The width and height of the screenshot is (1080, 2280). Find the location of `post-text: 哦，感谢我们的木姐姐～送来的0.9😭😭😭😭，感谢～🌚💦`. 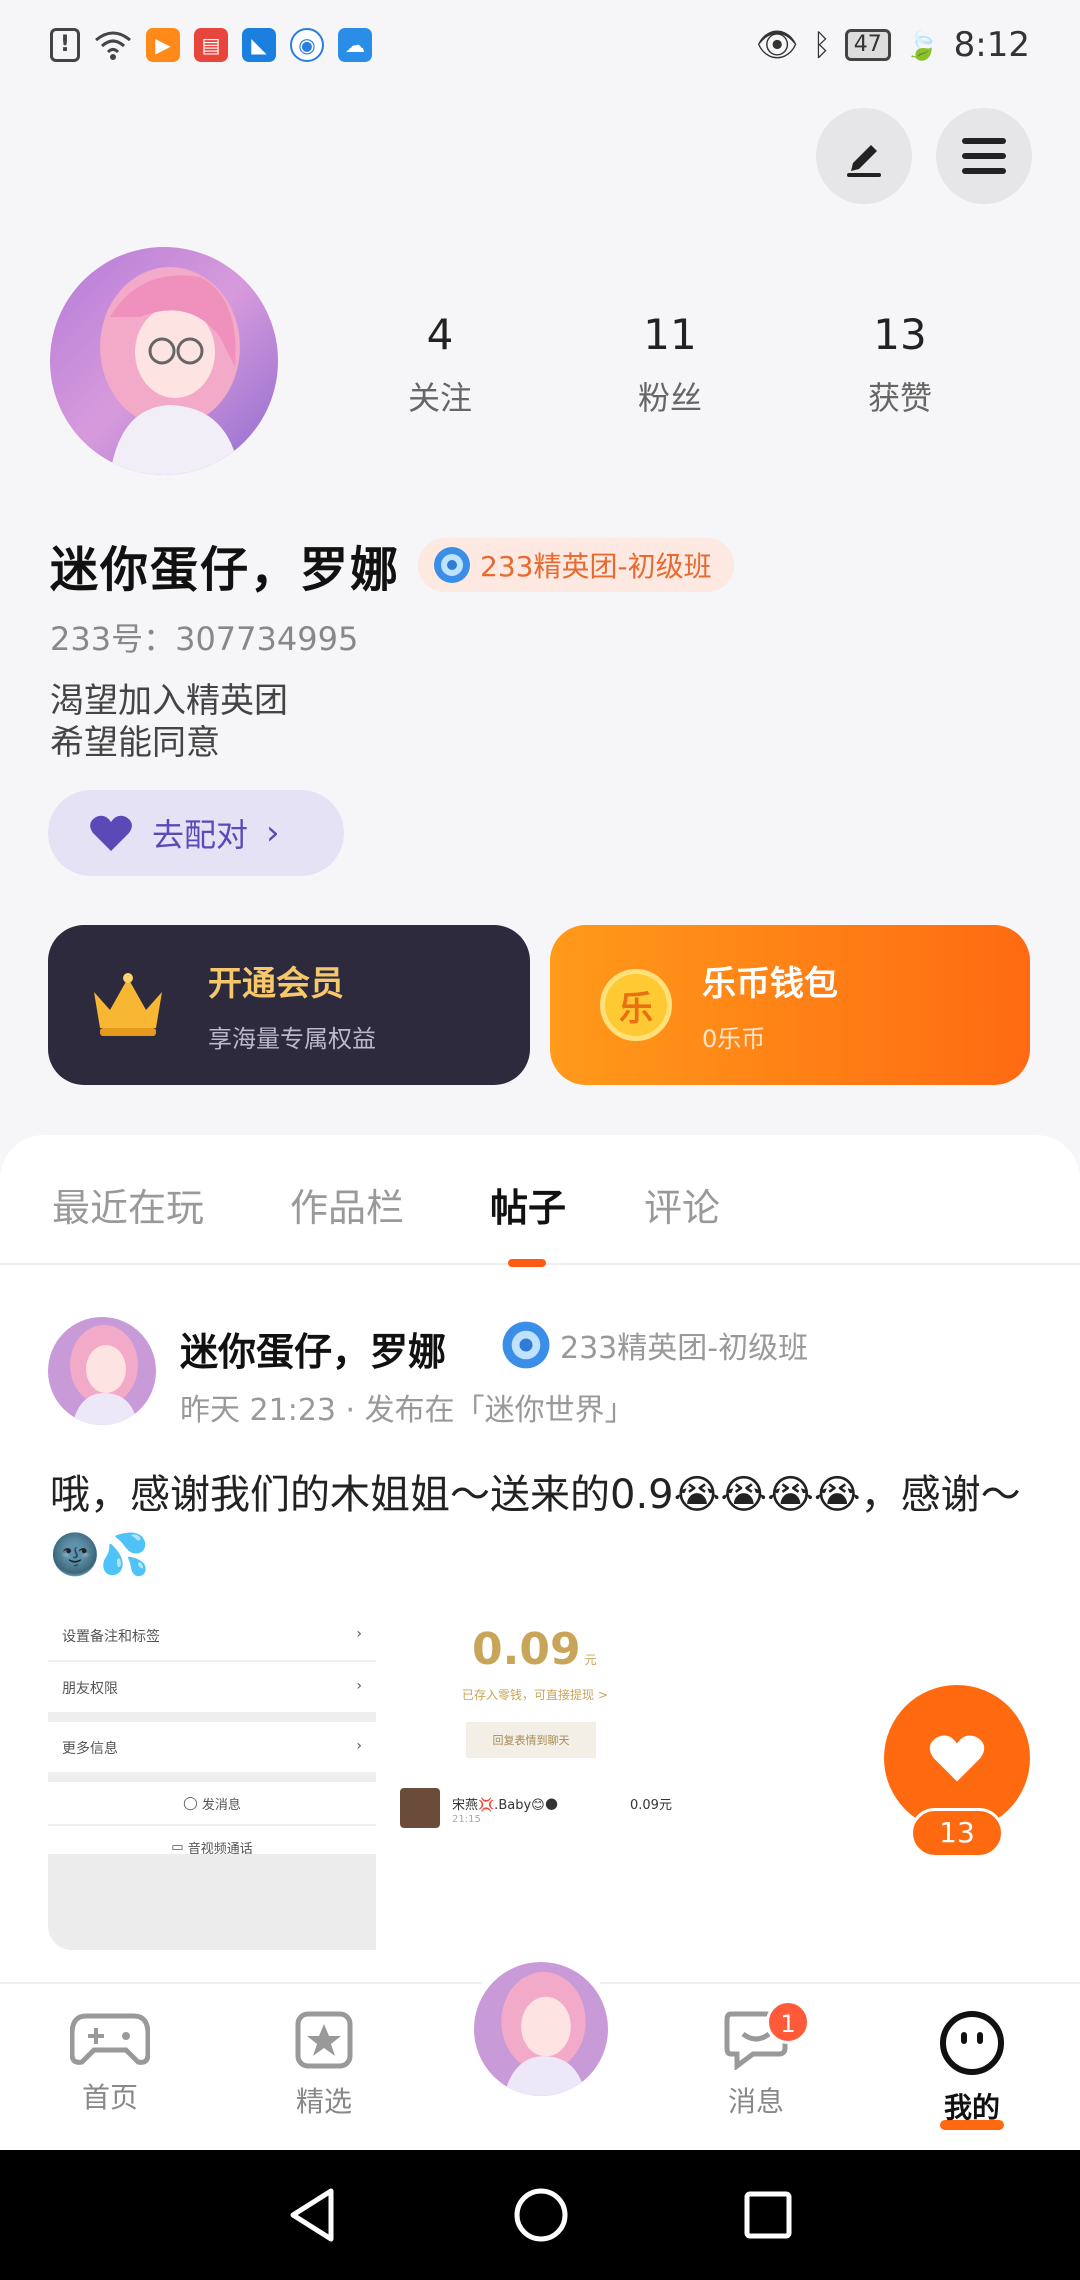

post-text: 哦，感谢我们的木姐姐～送来的0.9😭😭😭😭，感谢～🌚💦 is located at coordinates (540, 1525).